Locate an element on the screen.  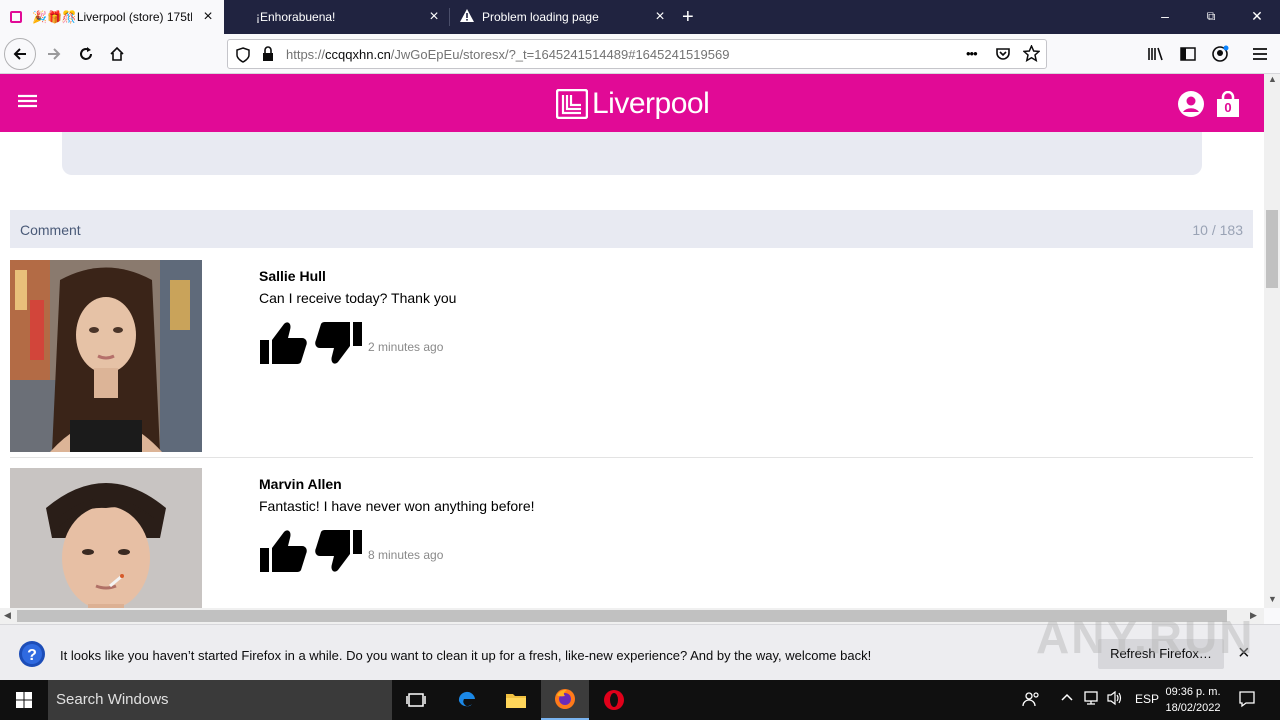
tab-problem-loading: Problem loading page × is located at coordinates (563, 17).